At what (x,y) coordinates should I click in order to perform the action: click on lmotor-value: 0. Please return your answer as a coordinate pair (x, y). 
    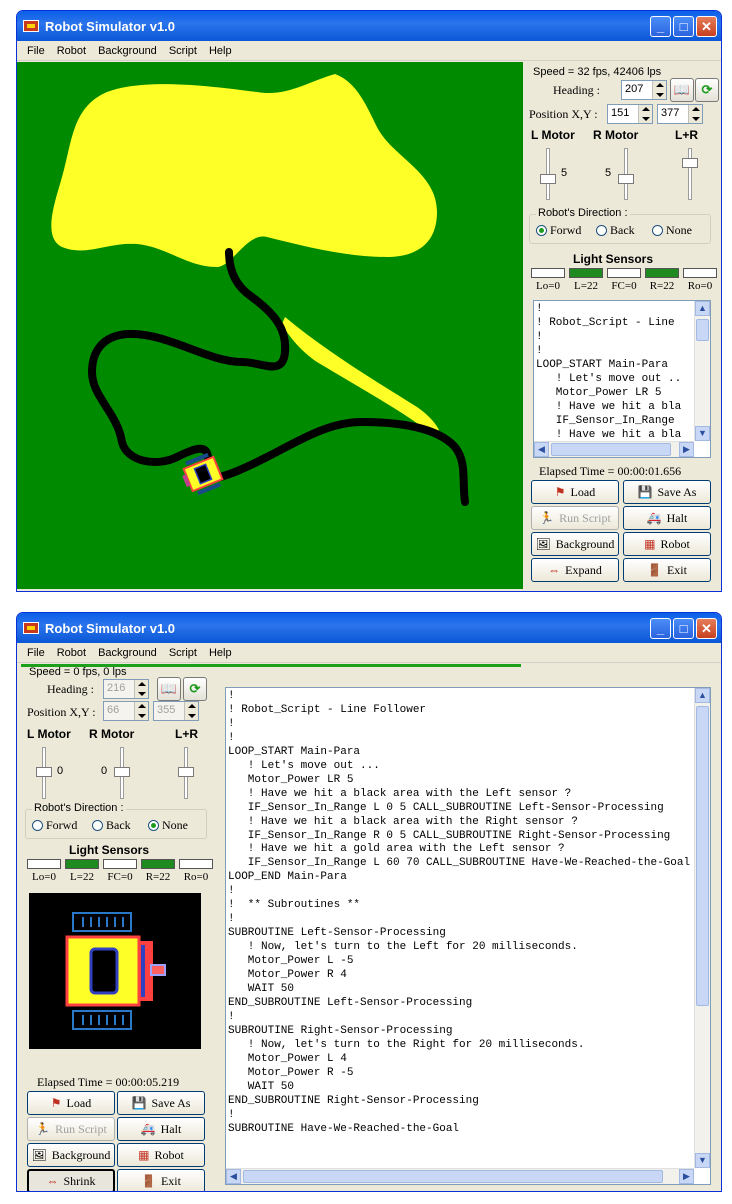
    Looking at the image, I should click on (60, 771).